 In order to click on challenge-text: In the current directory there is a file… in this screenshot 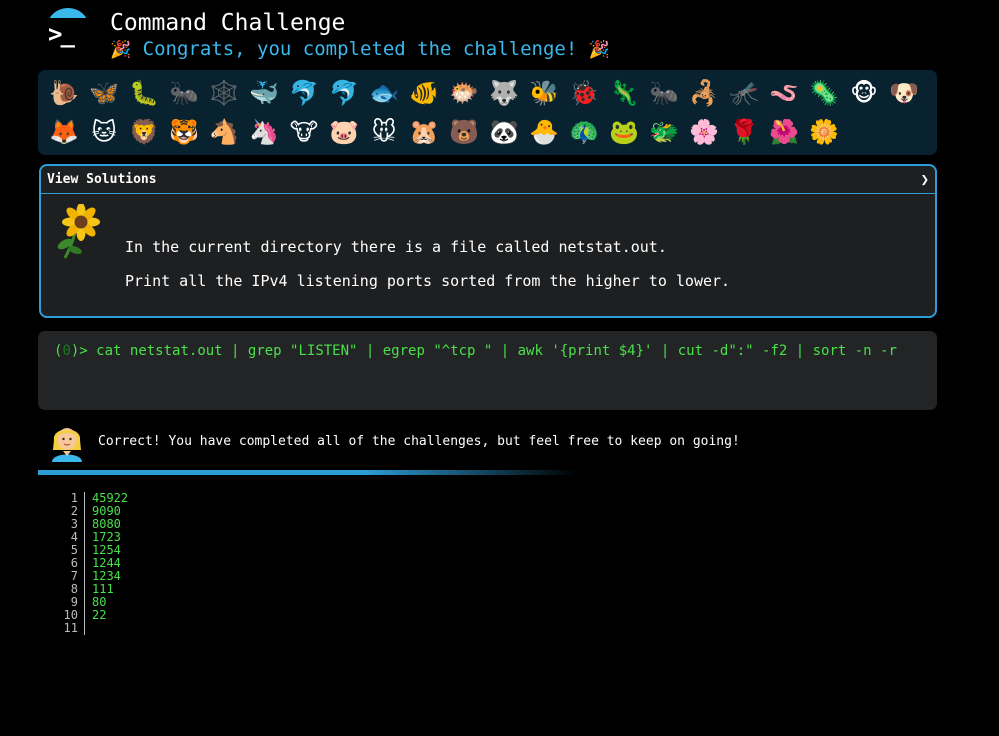, I will do `click(427, 264)`.